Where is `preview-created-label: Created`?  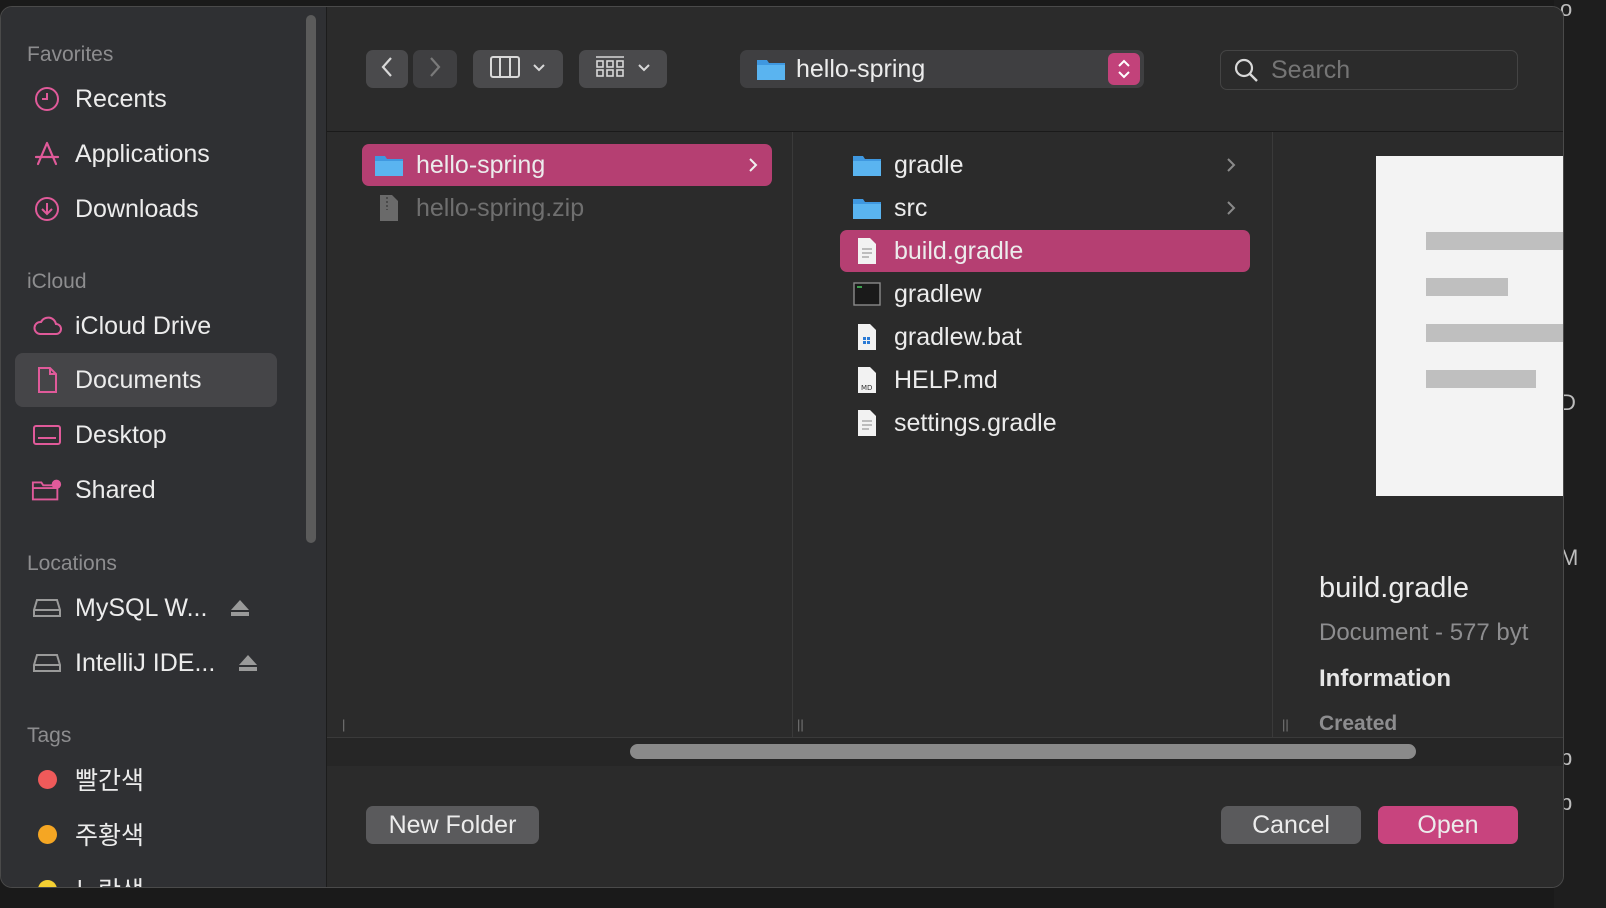
preview-created-label: Created is located at coordinates (1358, 723).